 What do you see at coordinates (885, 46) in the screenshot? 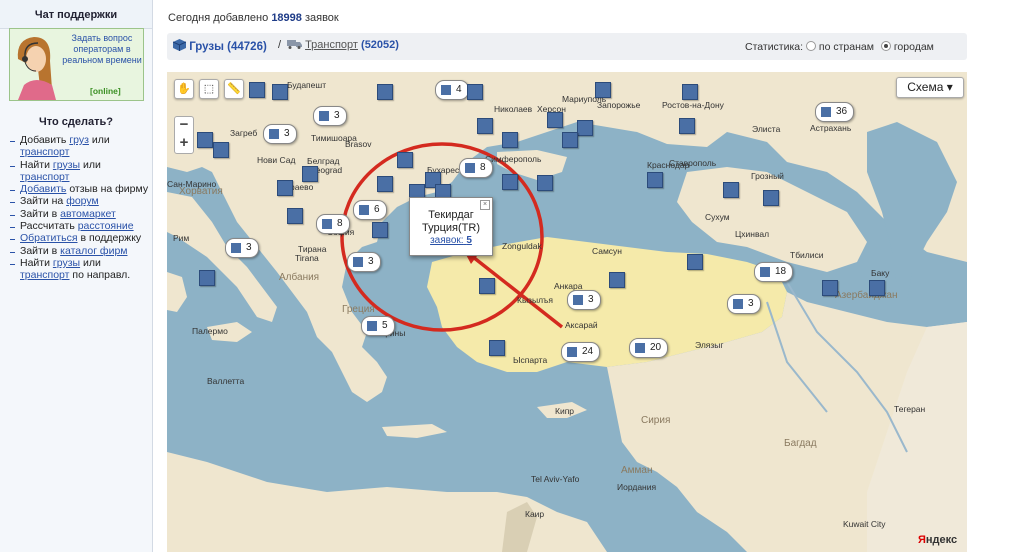
I see `radio-by-city` at bounding box center [885, 46].